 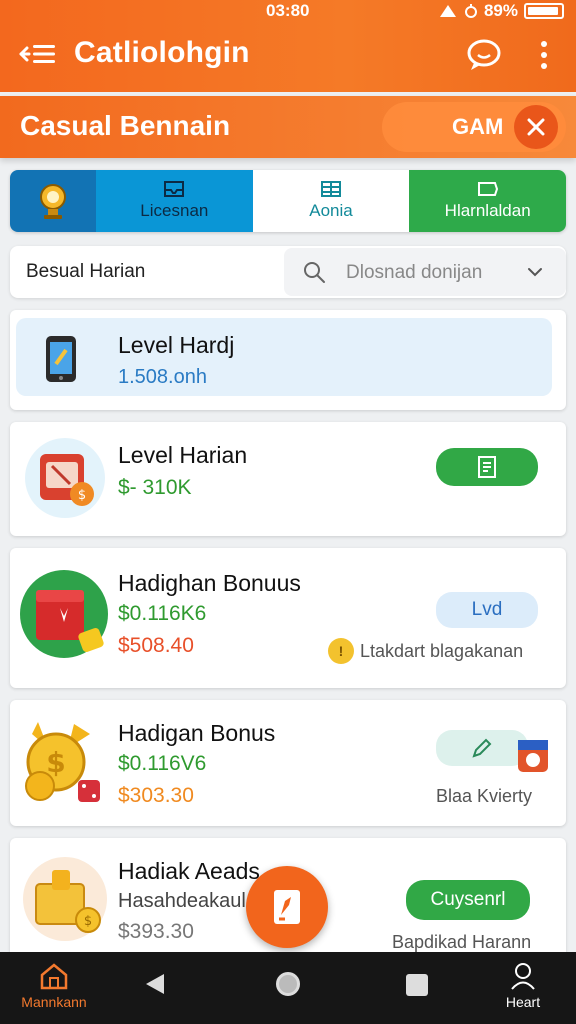 I want to click on tab-label: Licesnan, so click(x=174, y=210).